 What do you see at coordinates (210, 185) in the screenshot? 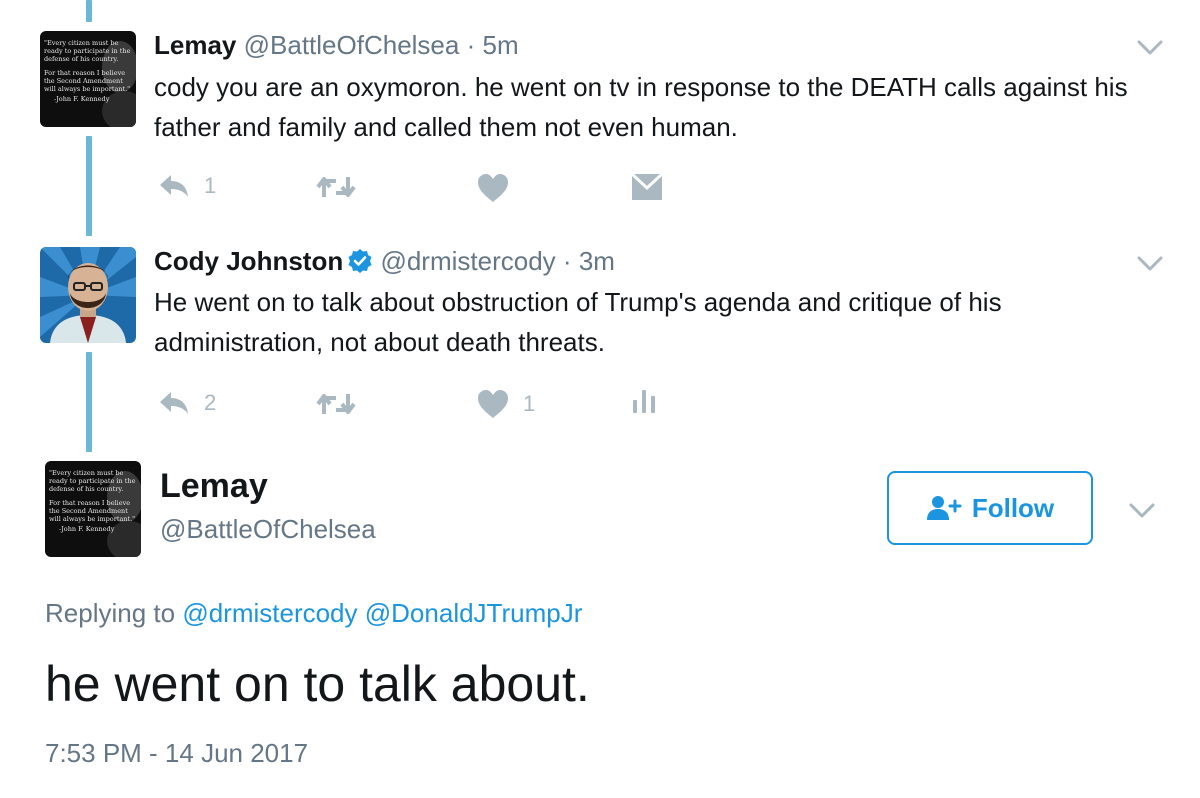
I see `reply-count: 1` at bounding box center [210, 185].